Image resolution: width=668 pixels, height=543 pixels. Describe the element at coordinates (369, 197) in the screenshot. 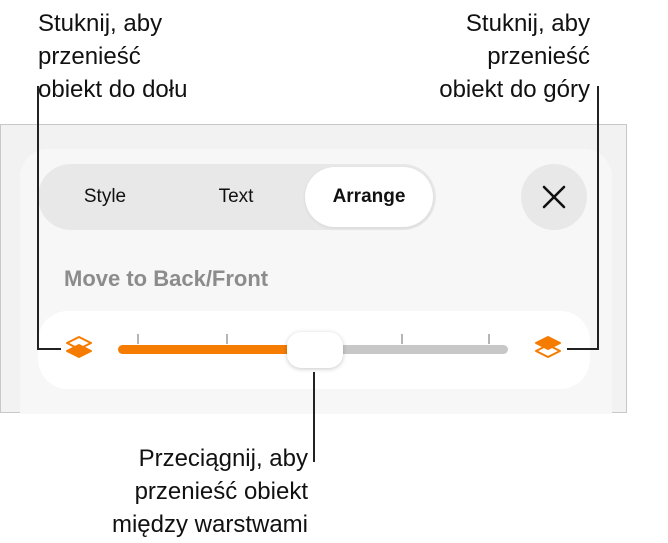

I see `tab-arrange: Arrange` at that location.